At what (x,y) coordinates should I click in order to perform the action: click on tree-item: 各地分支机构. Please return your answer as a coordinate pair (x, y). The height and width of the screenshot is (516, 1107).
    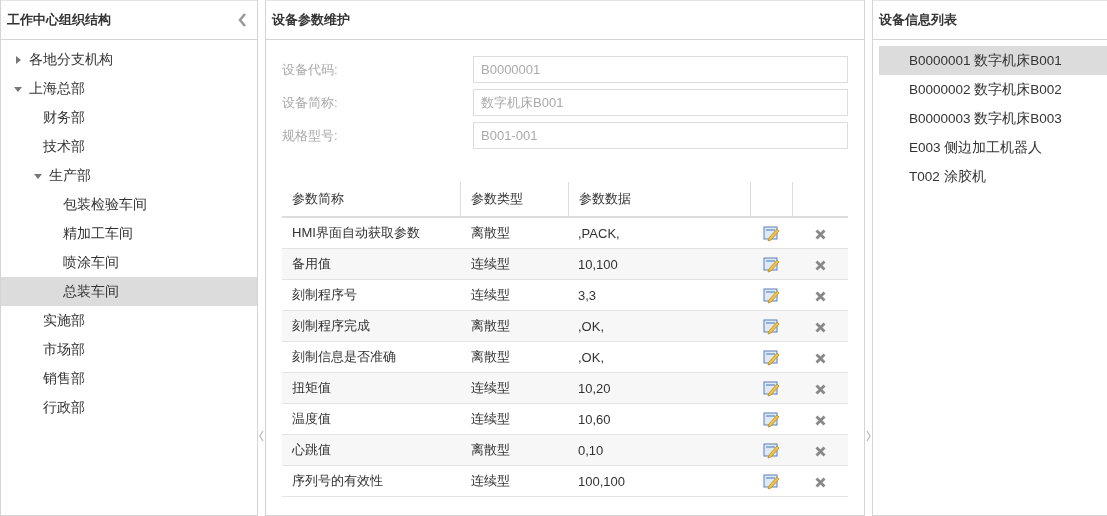
    Looking at the image, I should click on (62, 59).